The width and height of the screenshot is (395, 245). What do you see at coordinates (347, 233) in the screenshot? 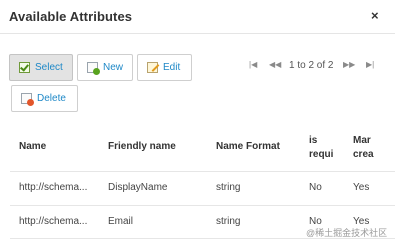
I see `watermark-text: @稀土掘金技术社区` at bounding box center [347, 233].